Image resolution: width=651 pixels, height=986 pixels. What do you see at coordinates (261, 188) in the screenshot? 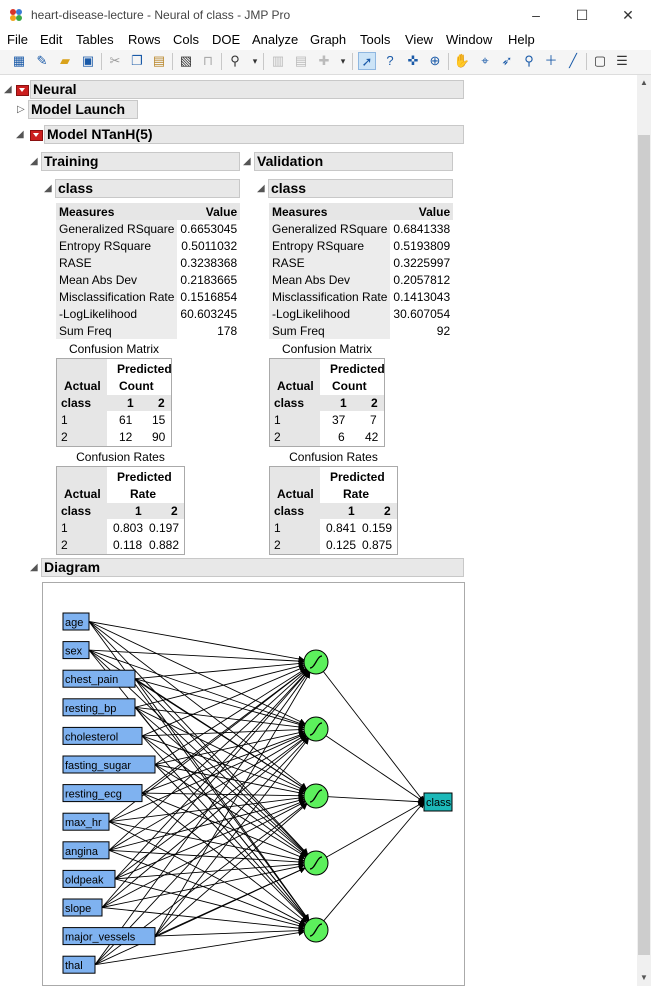
I see `collapse-validation-class-icon: ◢` at bounding box center [261, 188].